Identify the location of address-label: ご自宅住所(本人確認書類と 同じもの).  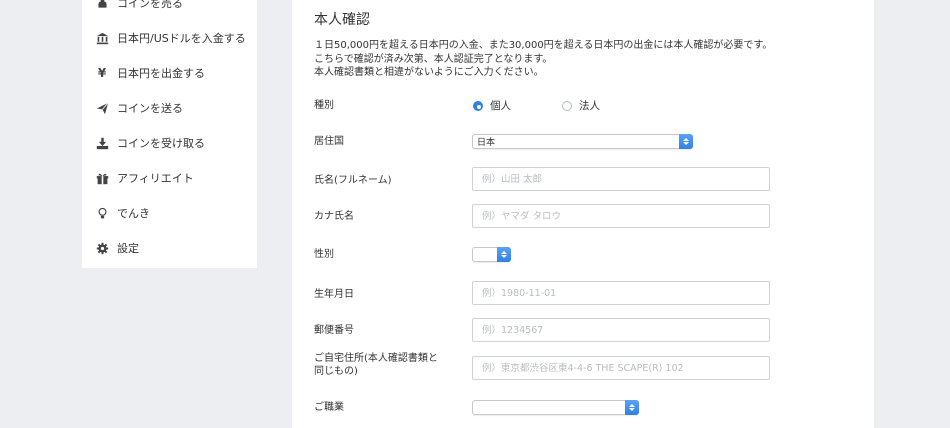
(376, 365).